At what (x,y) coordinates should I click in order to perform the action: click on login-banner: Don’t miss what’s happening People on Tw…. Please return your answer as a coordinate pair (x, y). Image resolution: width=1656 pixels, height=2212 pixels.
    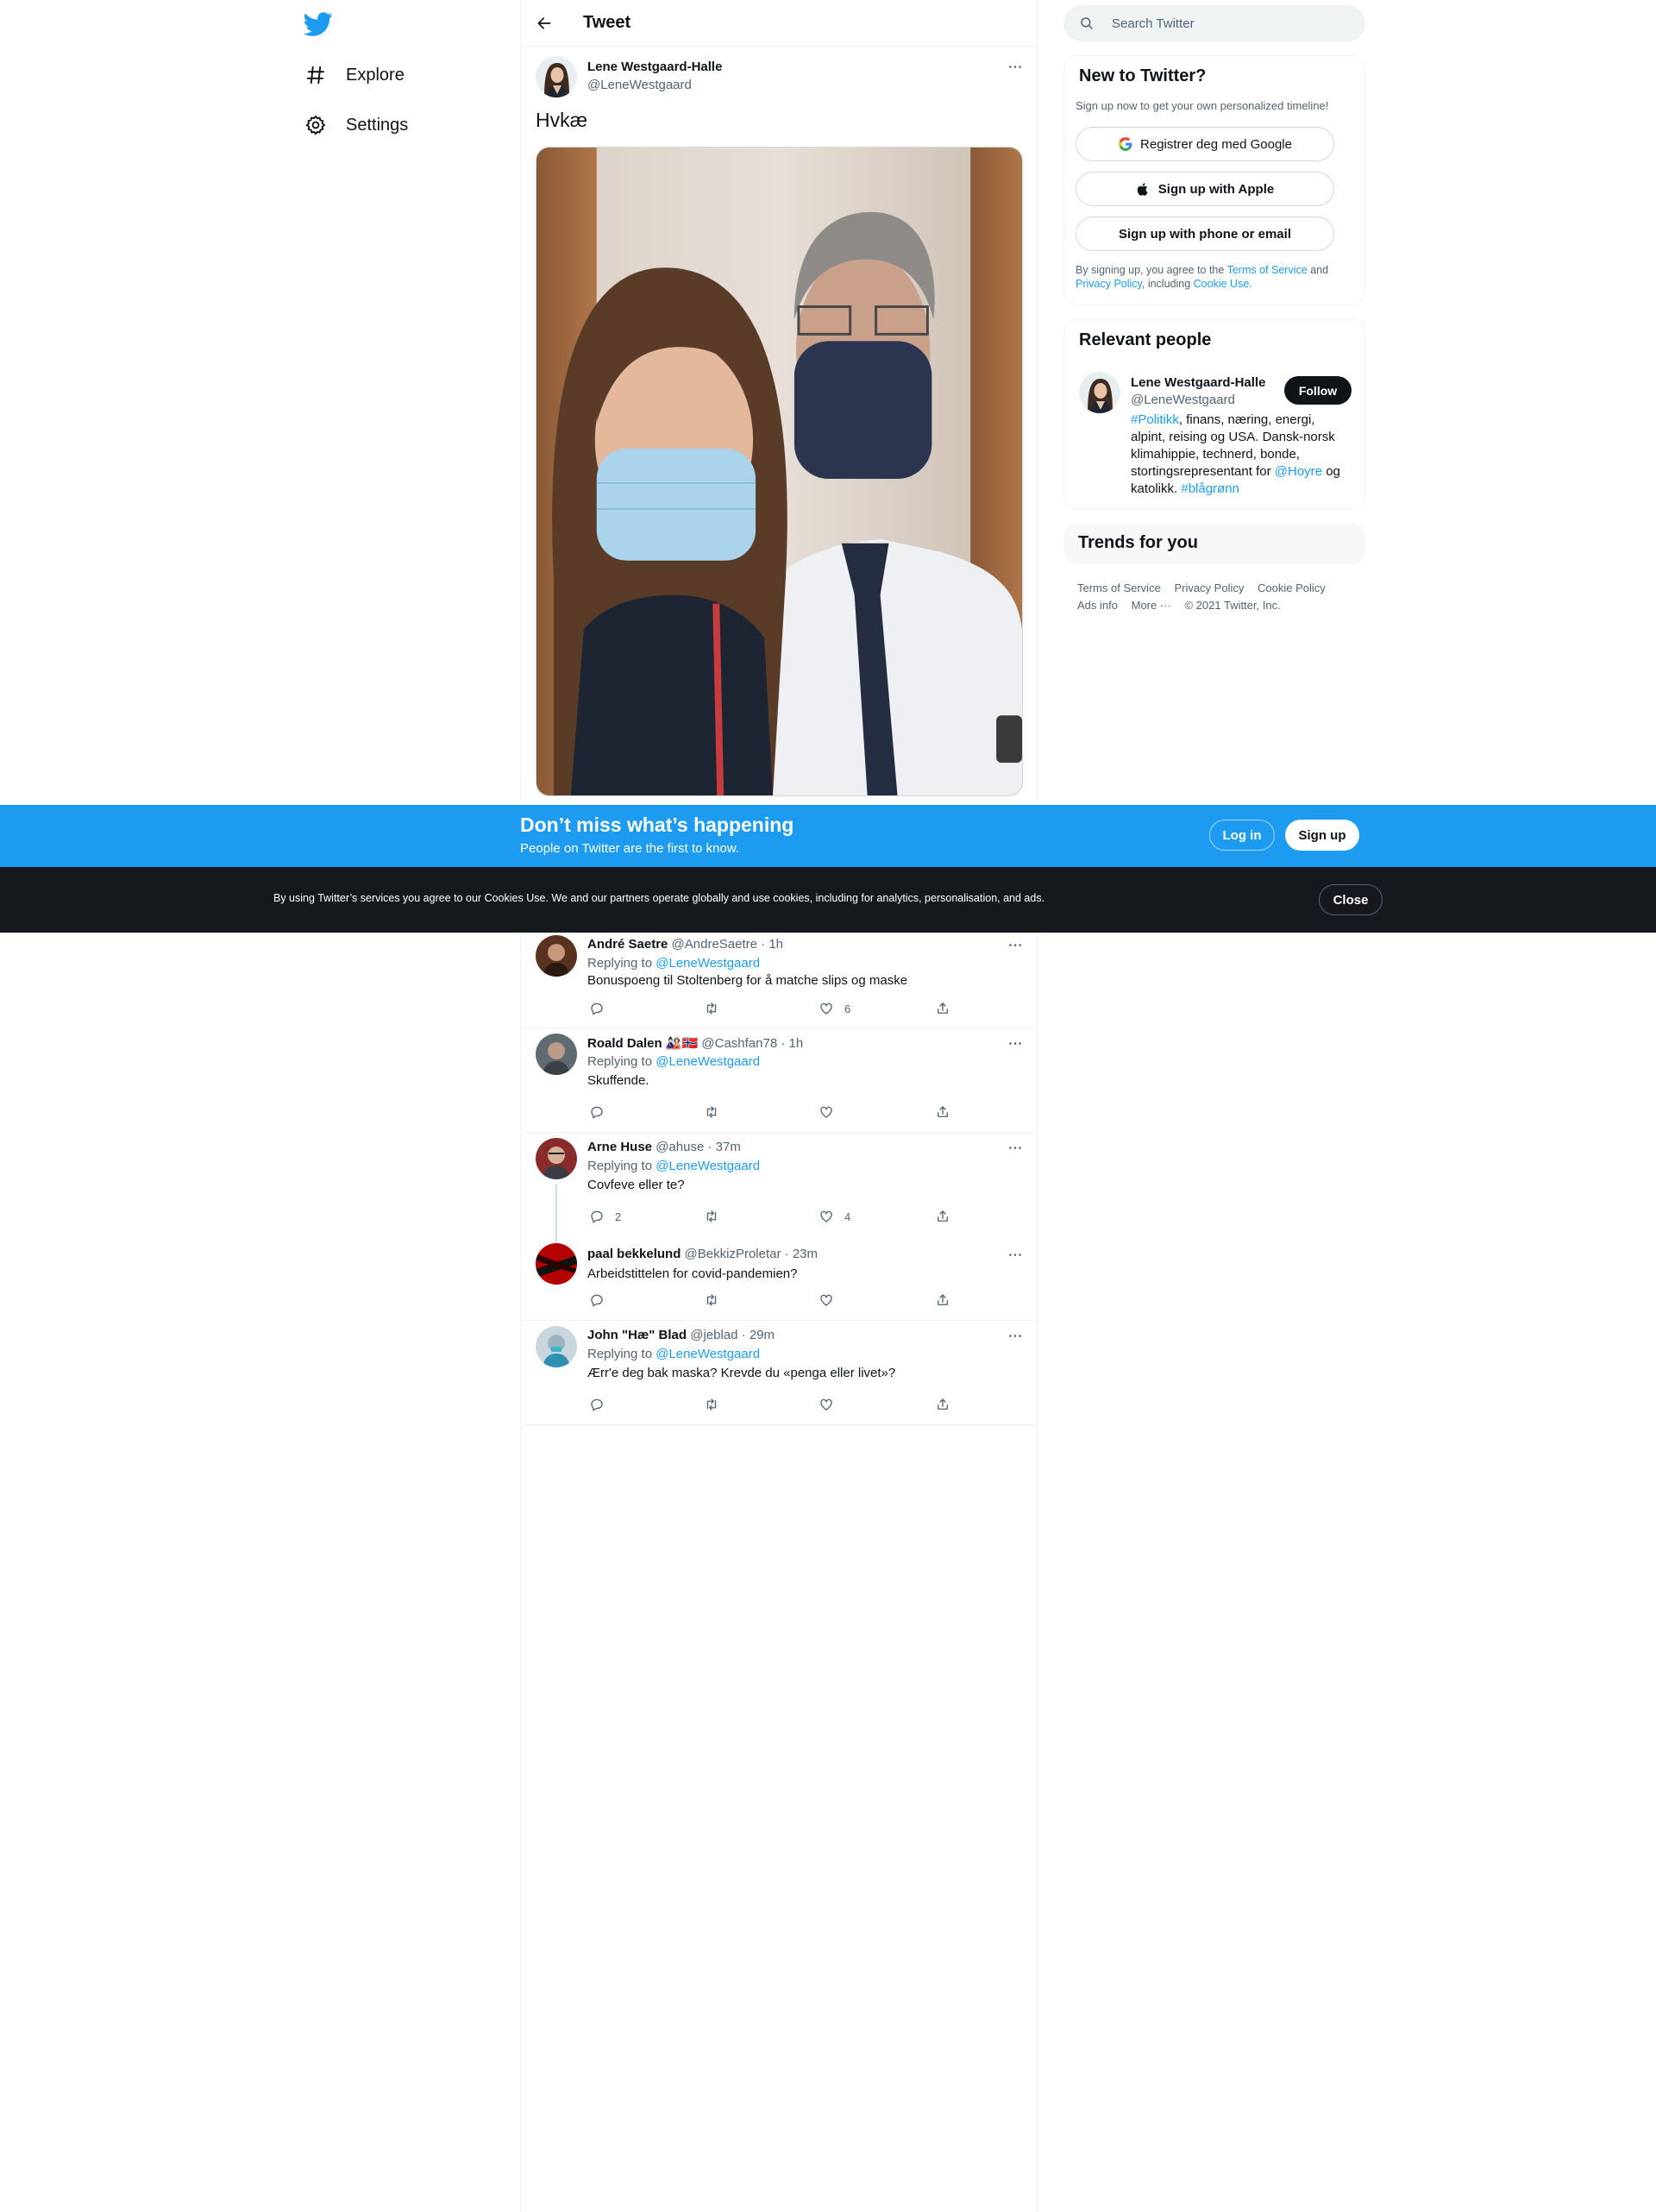
    Looking at the image, I should click on (828, 836).